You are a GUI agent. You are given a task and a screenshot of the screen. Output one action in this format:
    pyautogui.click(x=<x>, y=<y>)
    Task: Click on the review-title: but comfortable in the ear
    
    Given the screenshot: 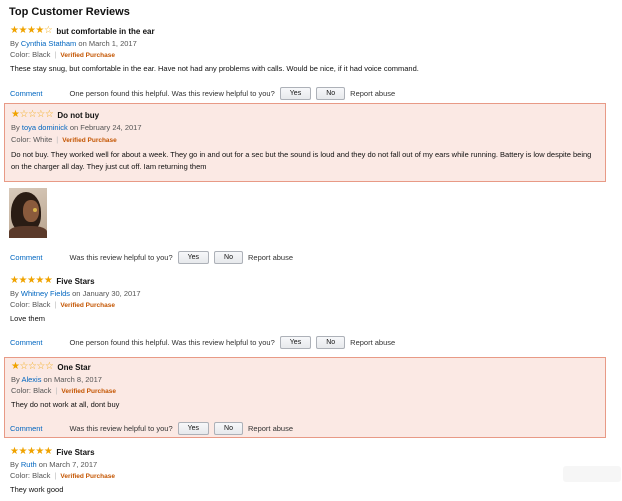 What is the action you would take?
    pyautogui.click(x=105, y=31)
    